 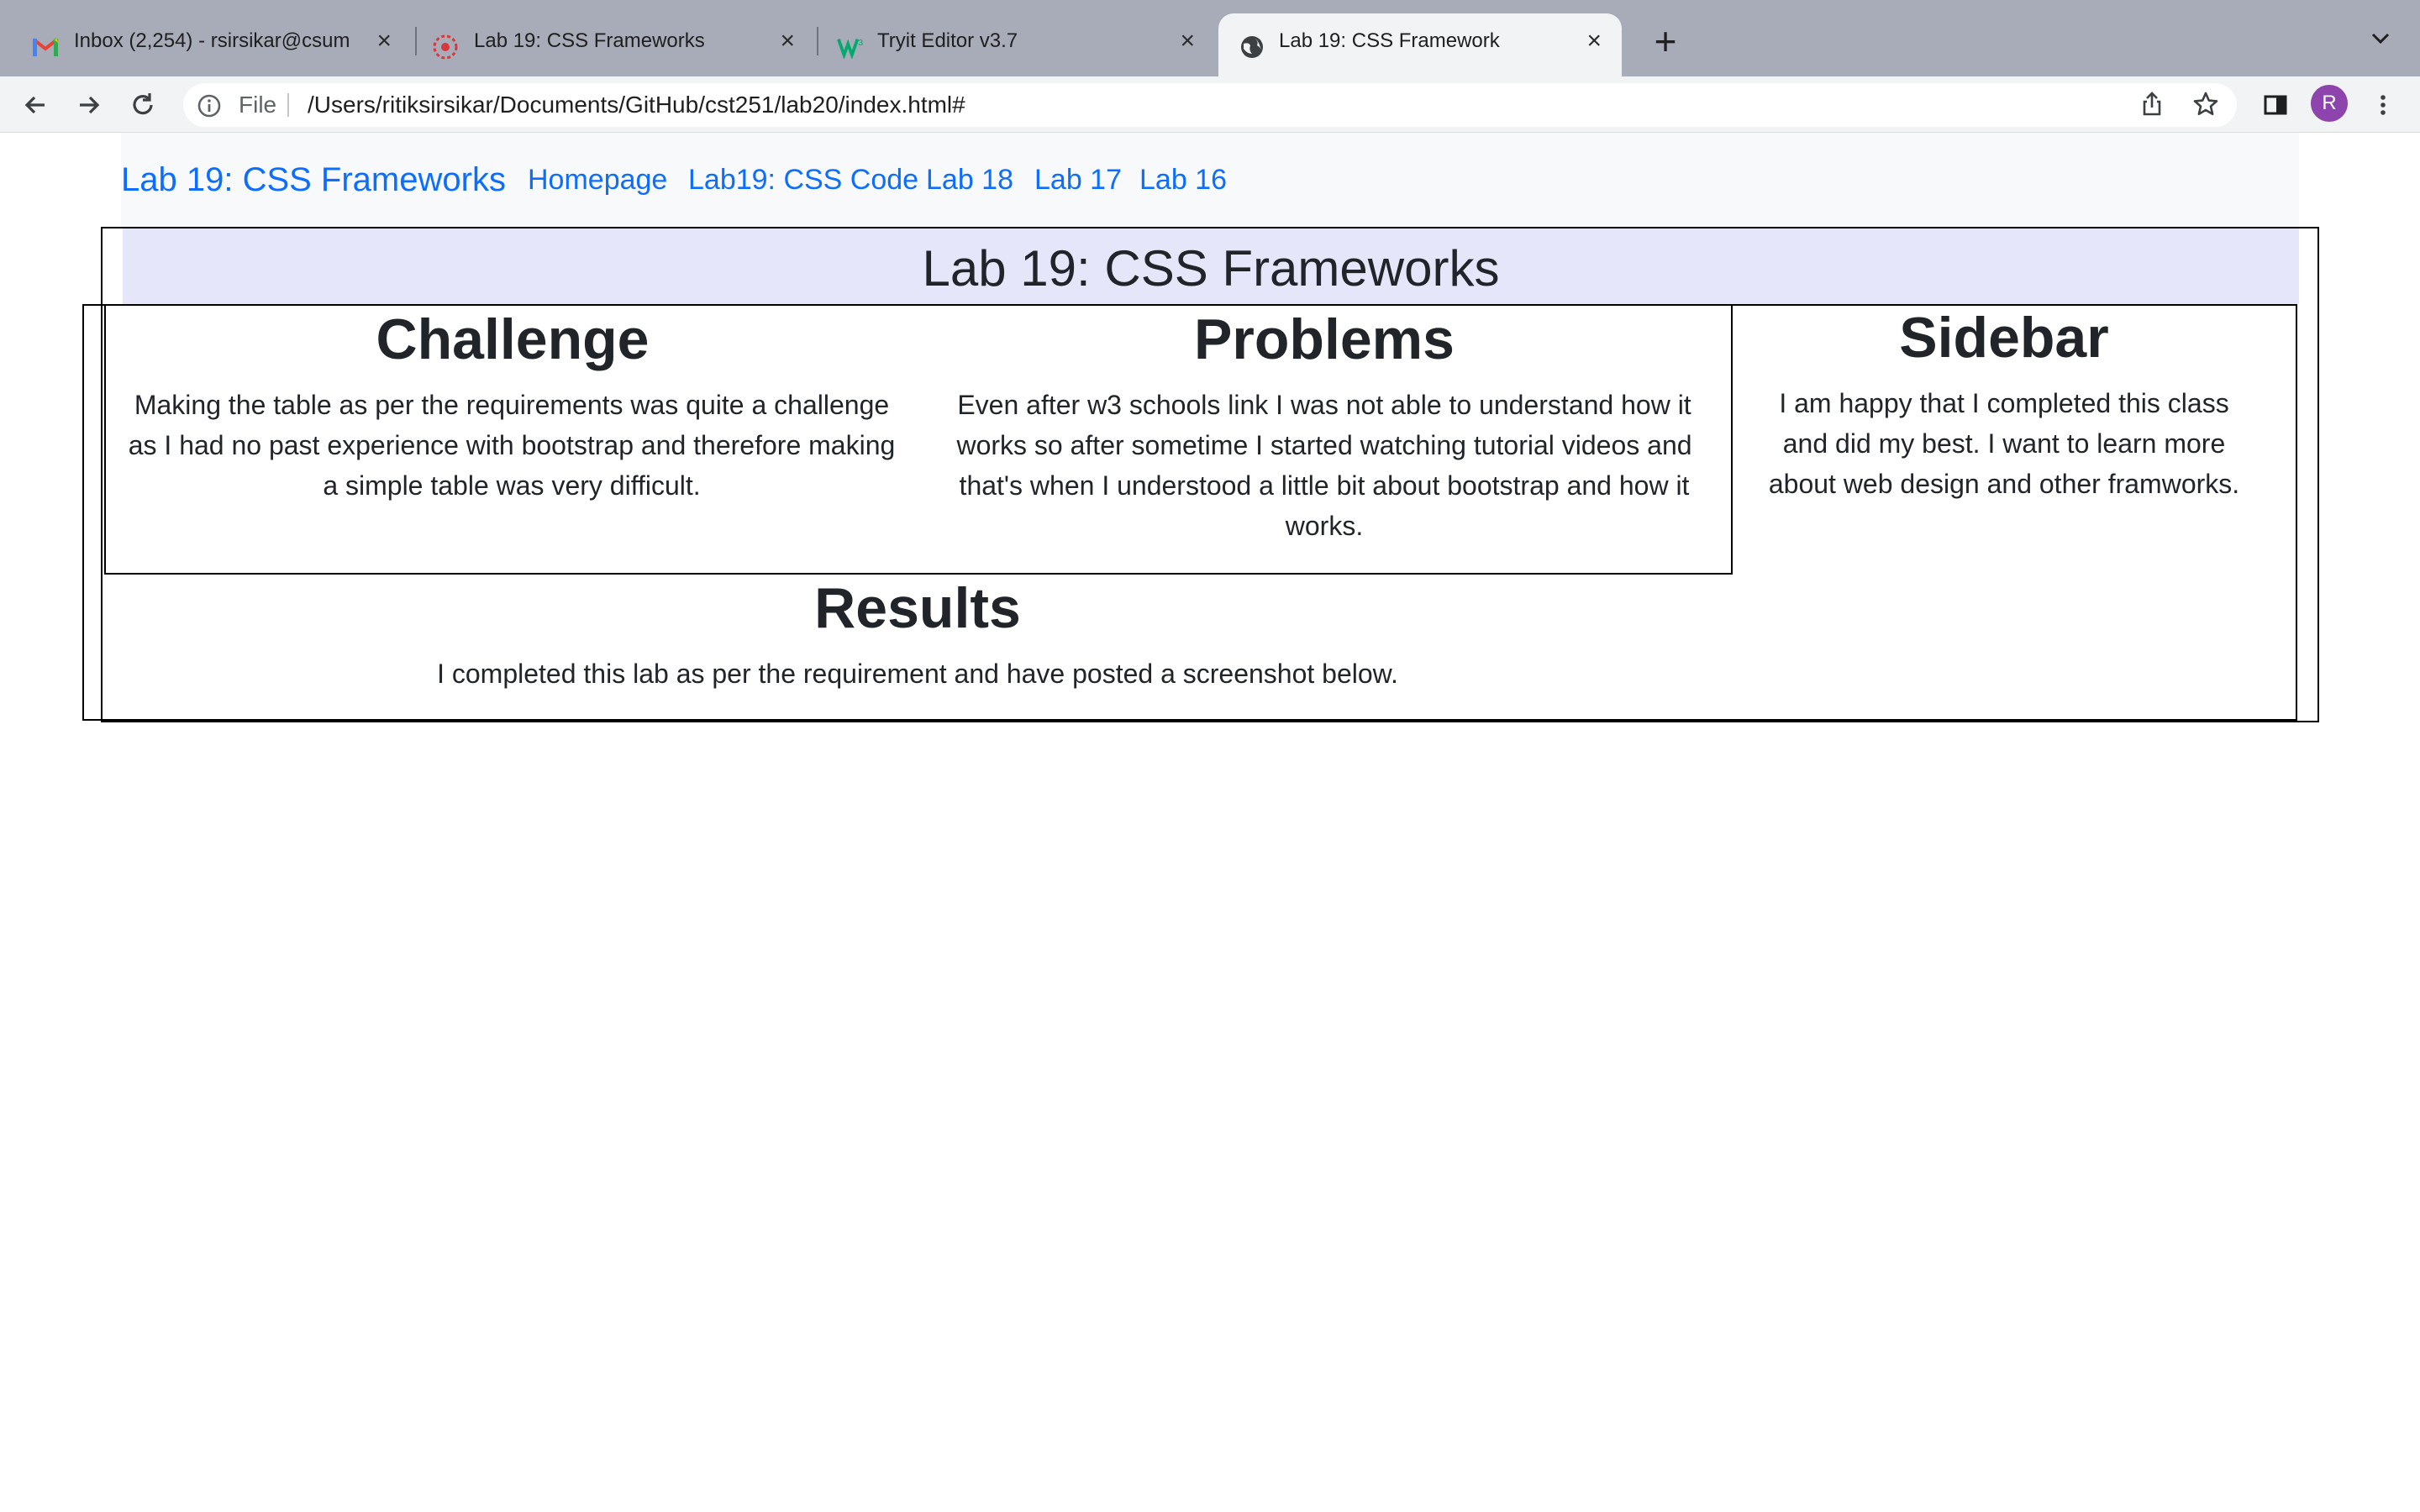 I want to click on share-icon, so click(x=2152, y=104).